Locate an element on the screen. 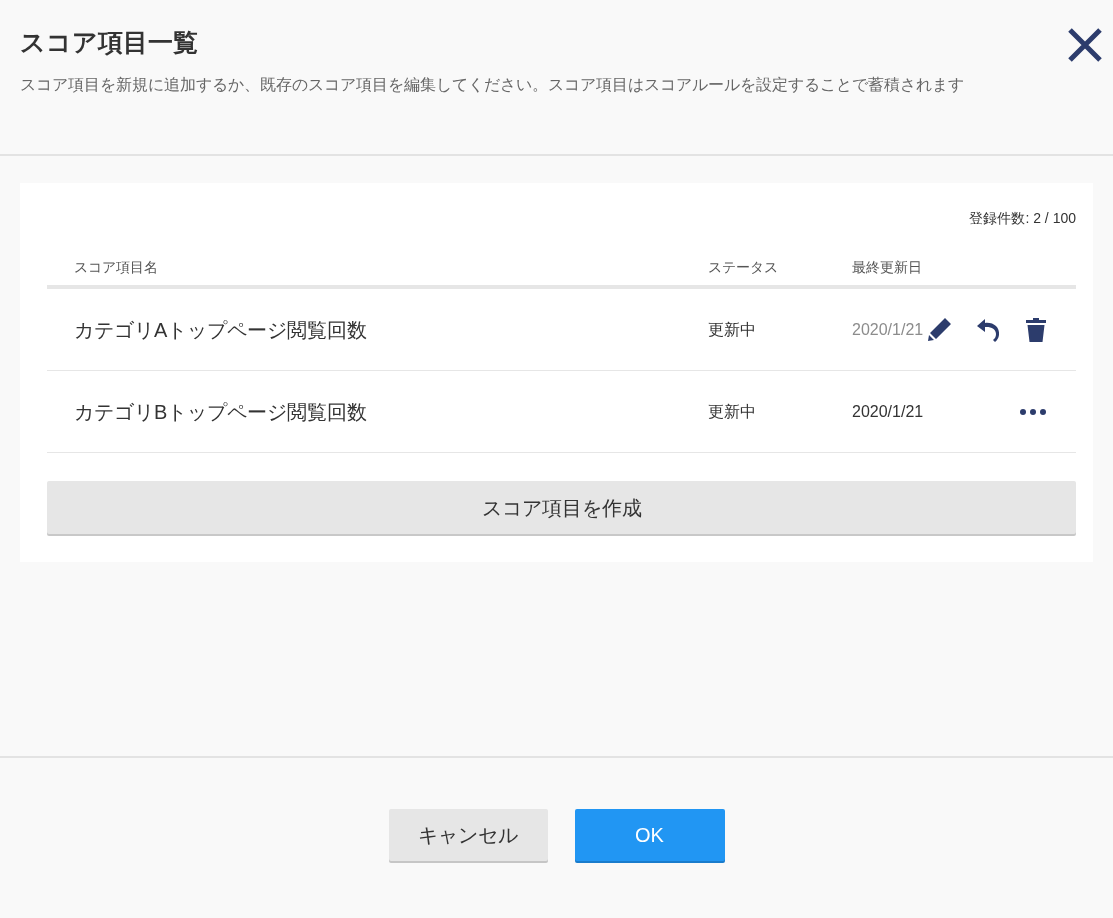 The width and height of the screenshot is (1113, 918). item-name: カテゴリBトップページ閲覧回数 is located at coordinates (221, 411).